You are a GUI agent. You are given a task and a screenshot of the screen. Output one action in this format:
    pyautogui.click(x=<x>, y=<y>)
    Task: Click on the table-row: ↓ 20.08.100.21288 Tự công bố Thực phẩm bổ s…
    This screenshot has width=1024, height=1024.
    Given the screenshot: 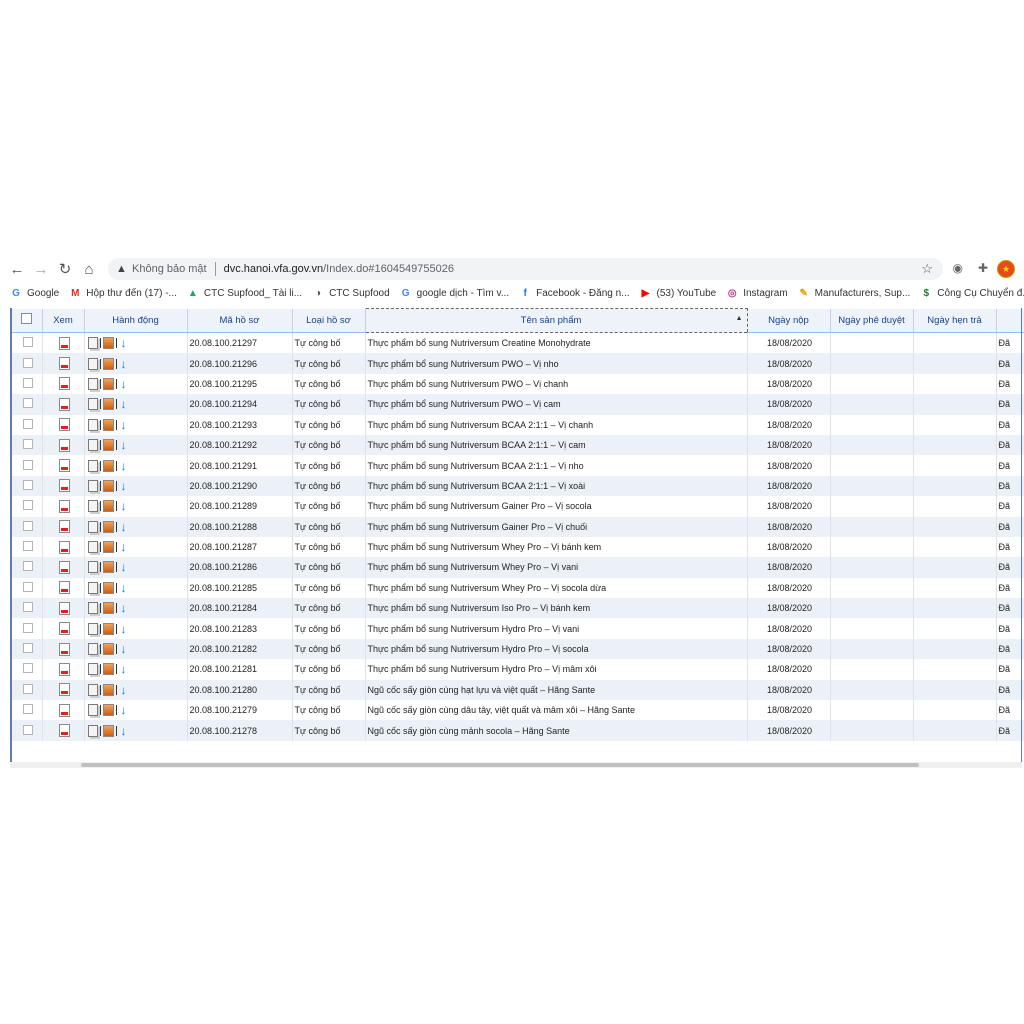 What is the action you would take?
    pyautogui.click(x=518, y=526)
    